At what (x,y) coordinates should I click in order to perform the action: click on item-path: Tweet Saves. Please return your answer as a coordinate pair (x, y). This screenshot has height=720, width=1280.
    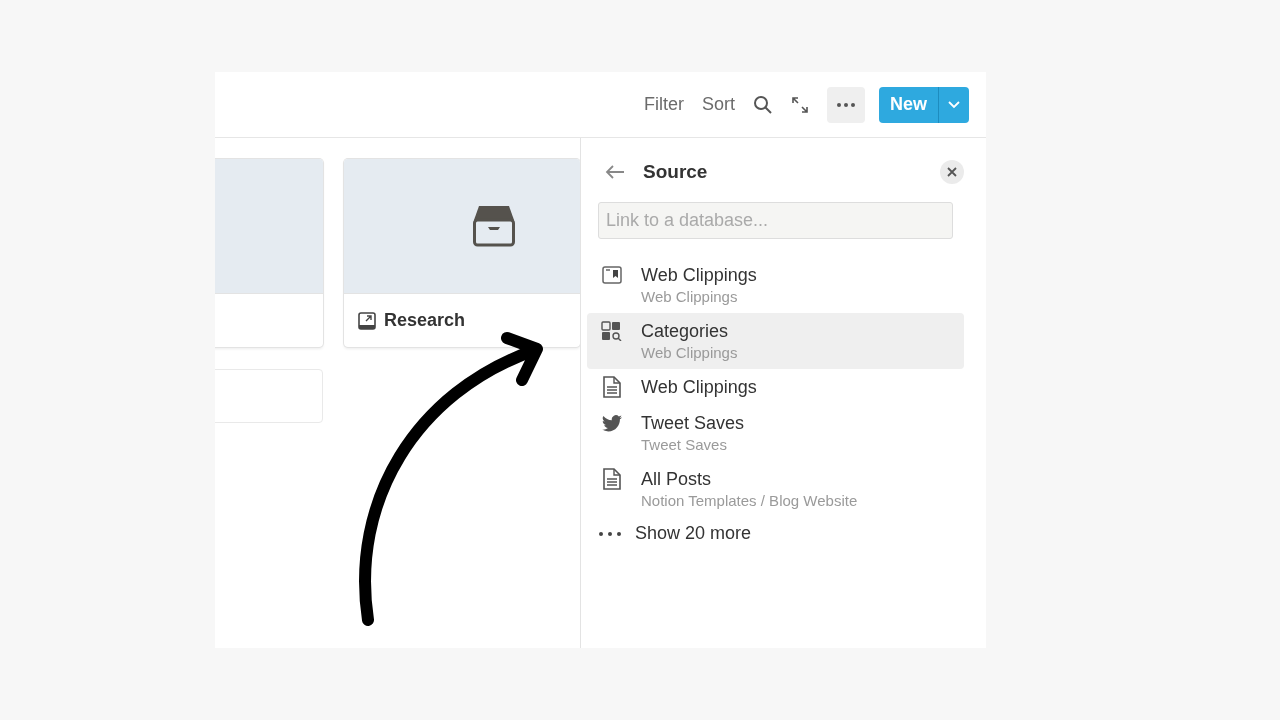
    Looking at the image, I should click on (684, 445).